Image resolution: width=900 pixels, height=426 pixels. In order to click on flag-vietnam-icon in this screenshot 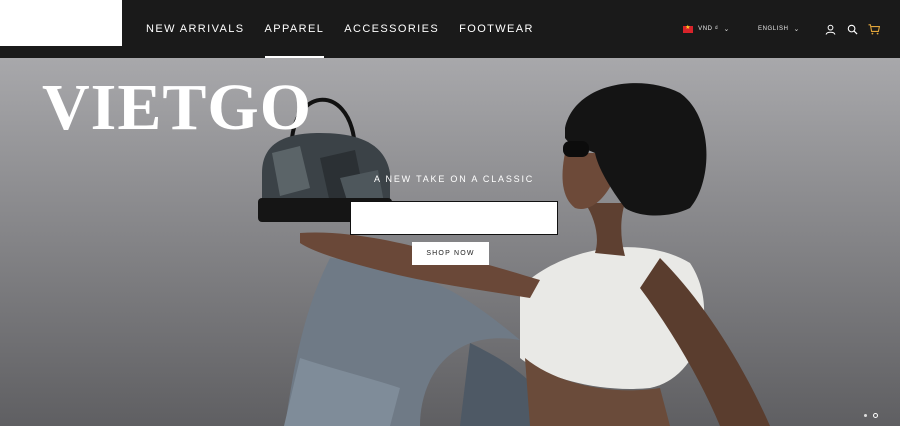, I will do `click(688, 28)`.